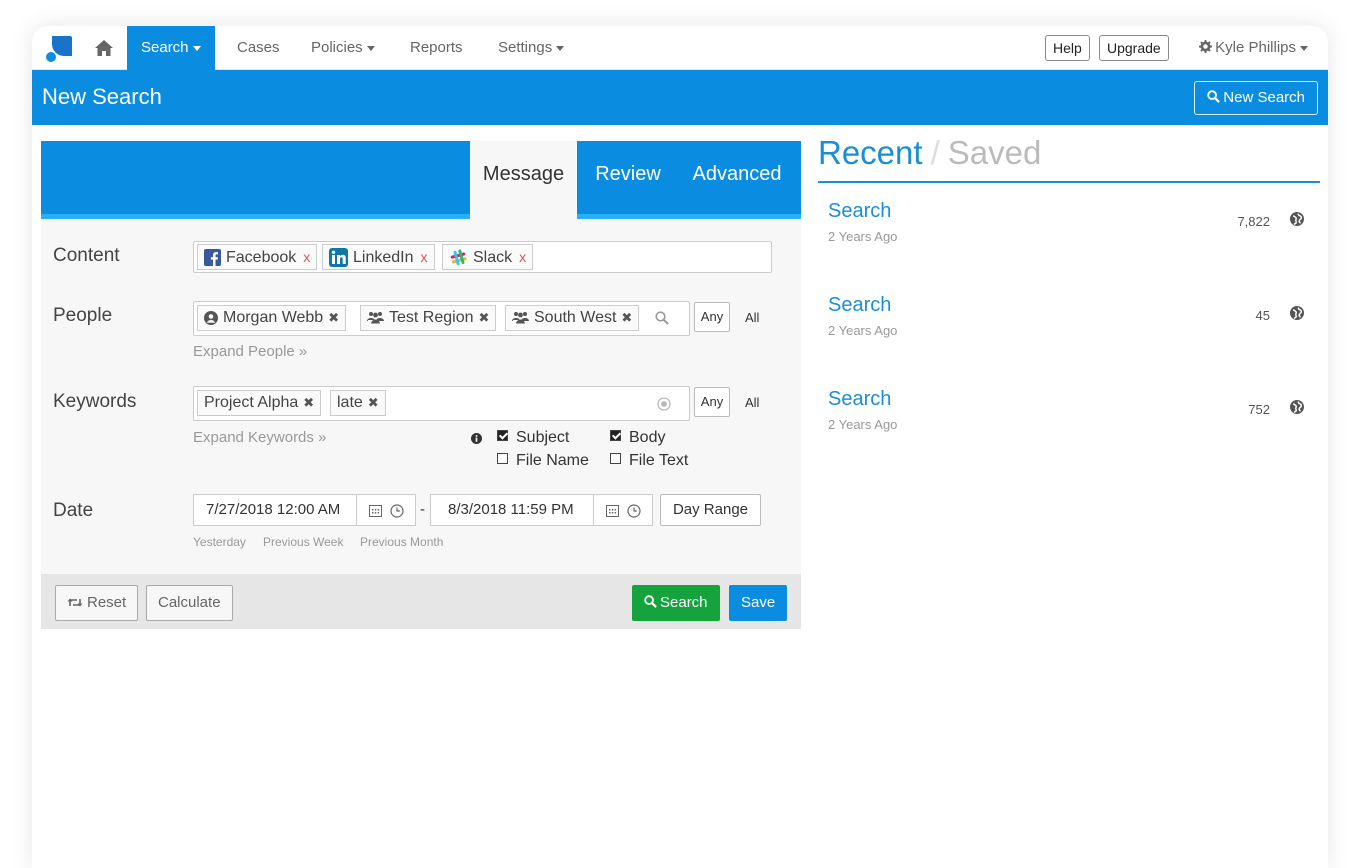 The height and width of the screenshot is (868, 1360). Describe the element at coordinates (758, 603) in the screenshot. I see `save-button: Save` at that location.